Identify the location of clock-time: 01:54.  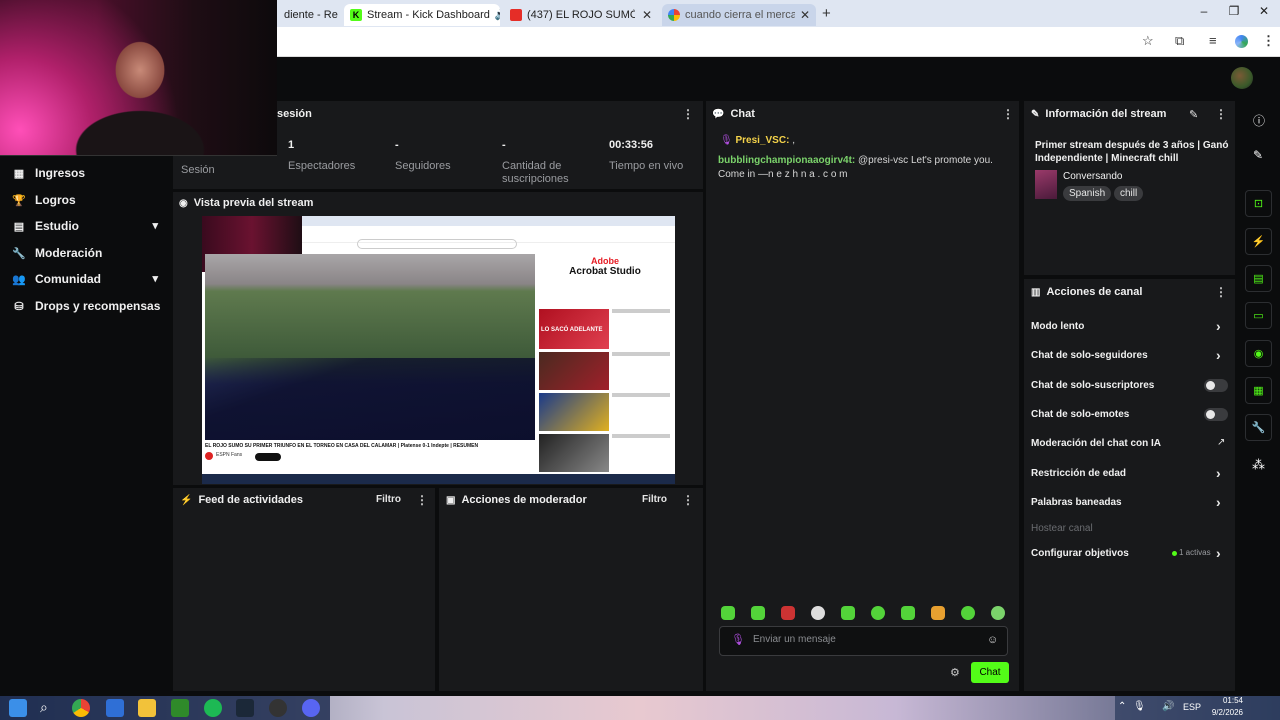
(1228, 700).